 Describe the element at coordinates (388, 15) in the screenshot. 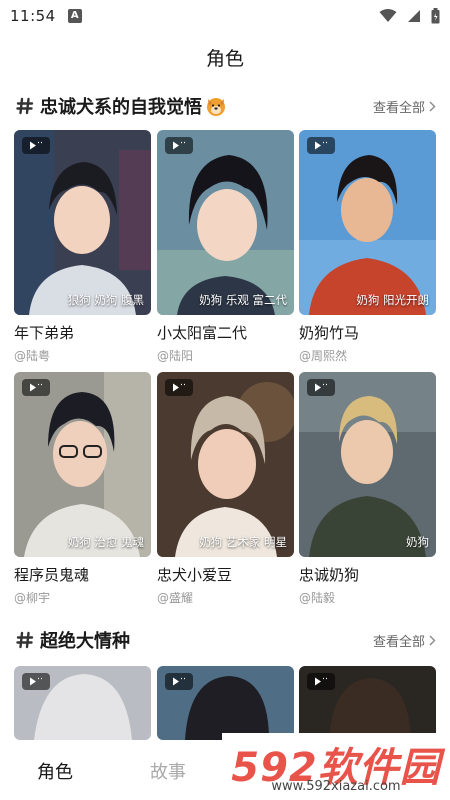

I see `wifi-icon` at that location.